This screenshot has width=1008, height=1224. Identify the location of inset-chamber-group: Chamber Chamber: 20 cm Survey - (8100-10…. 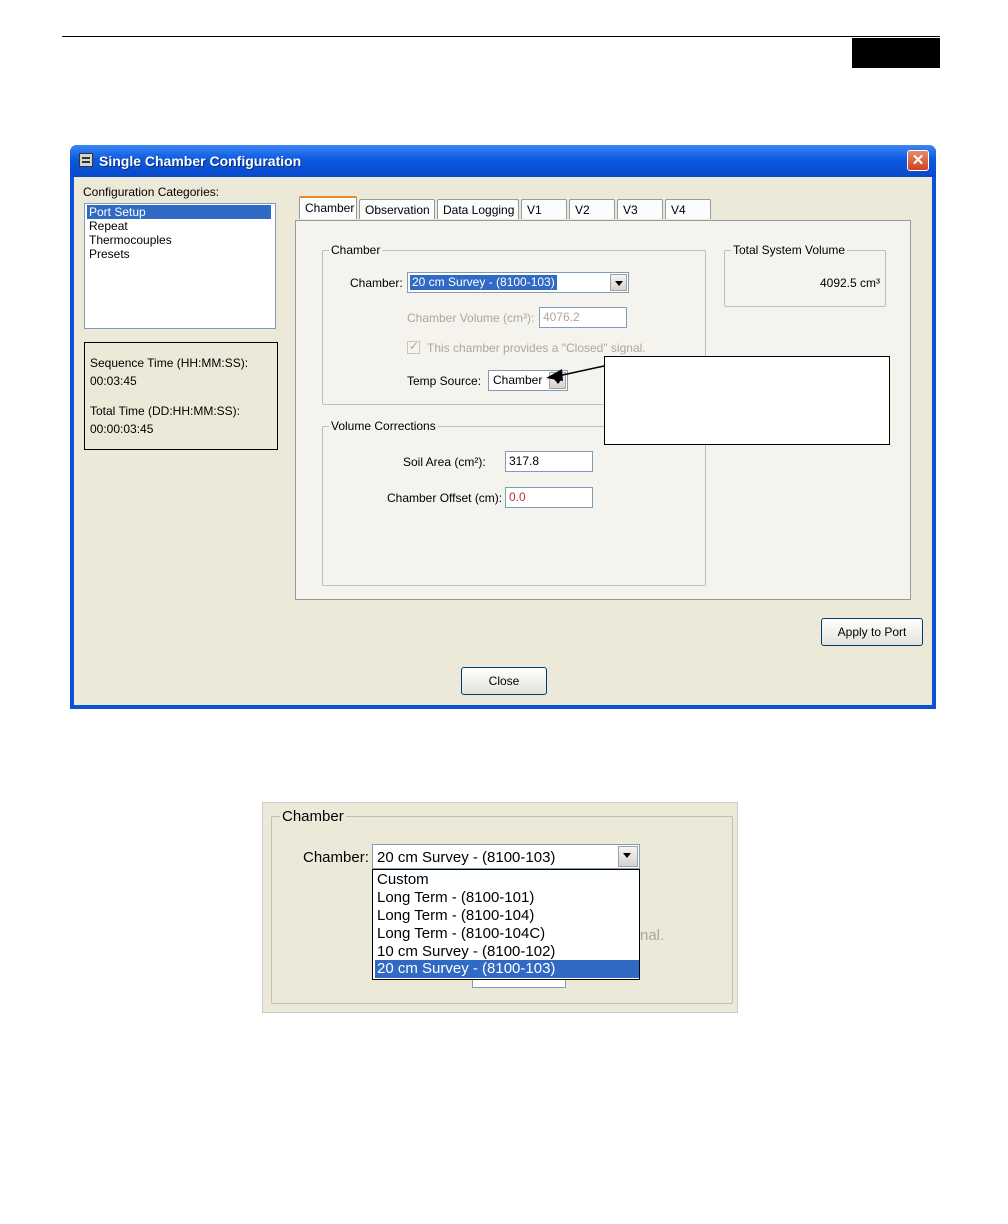
(502, 906).